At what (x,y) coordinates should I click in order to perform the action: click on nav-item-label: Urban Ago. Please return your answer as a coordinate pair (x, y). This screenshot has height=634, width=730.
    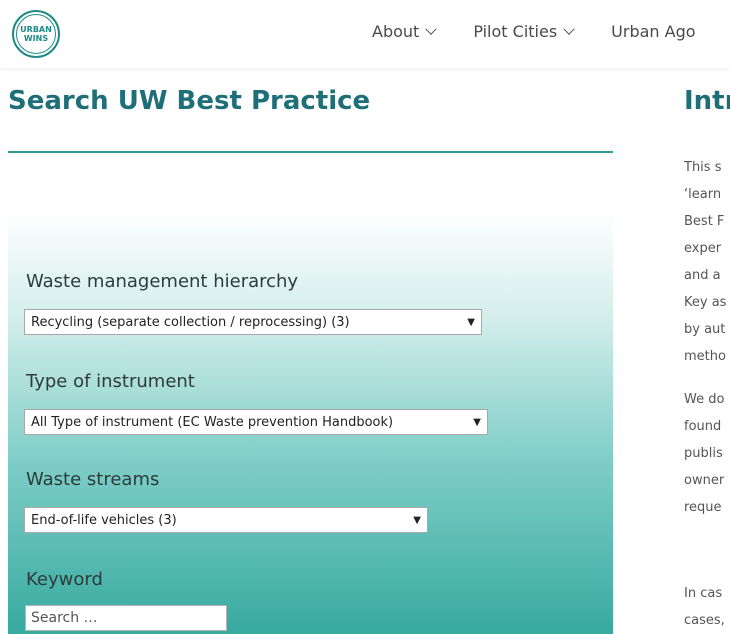
    Looking at the image, I should click on (653, 31).